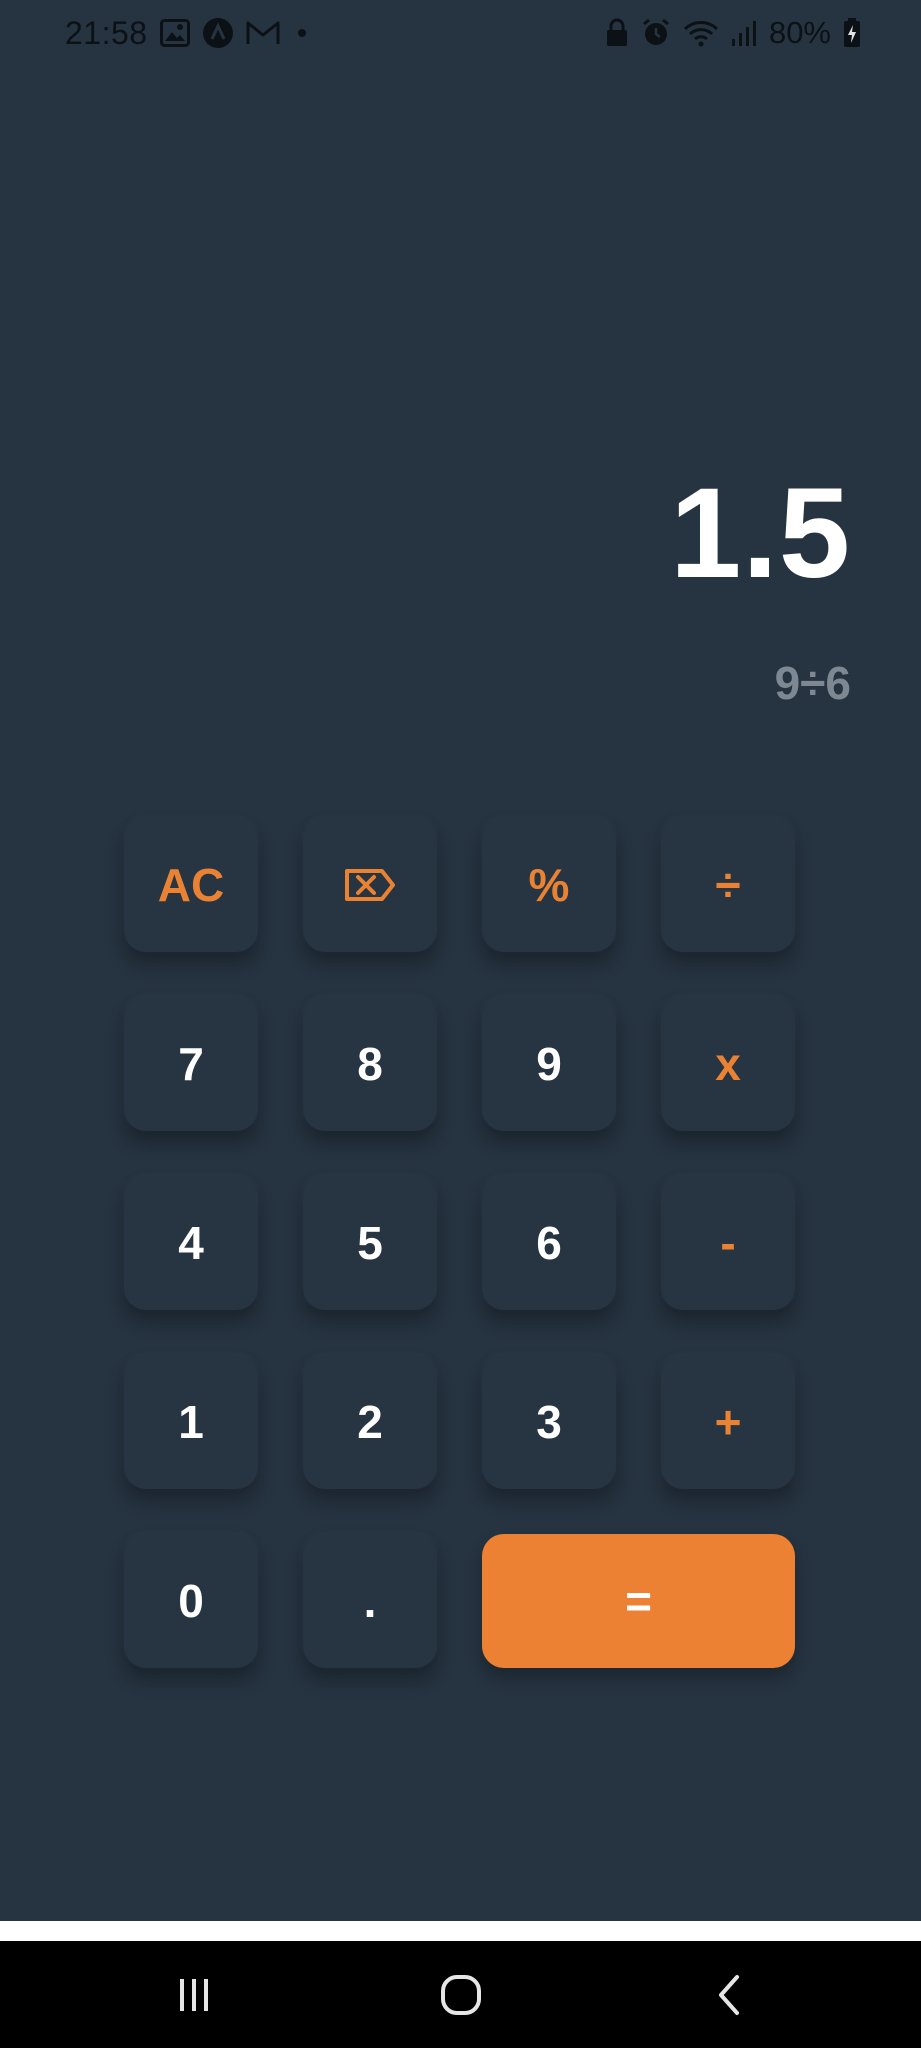 The width and height of the screenshot is (921, 2048). Describe the element at coordinates (744, 33) in the screenshot. I see `signal-icon` at that location.